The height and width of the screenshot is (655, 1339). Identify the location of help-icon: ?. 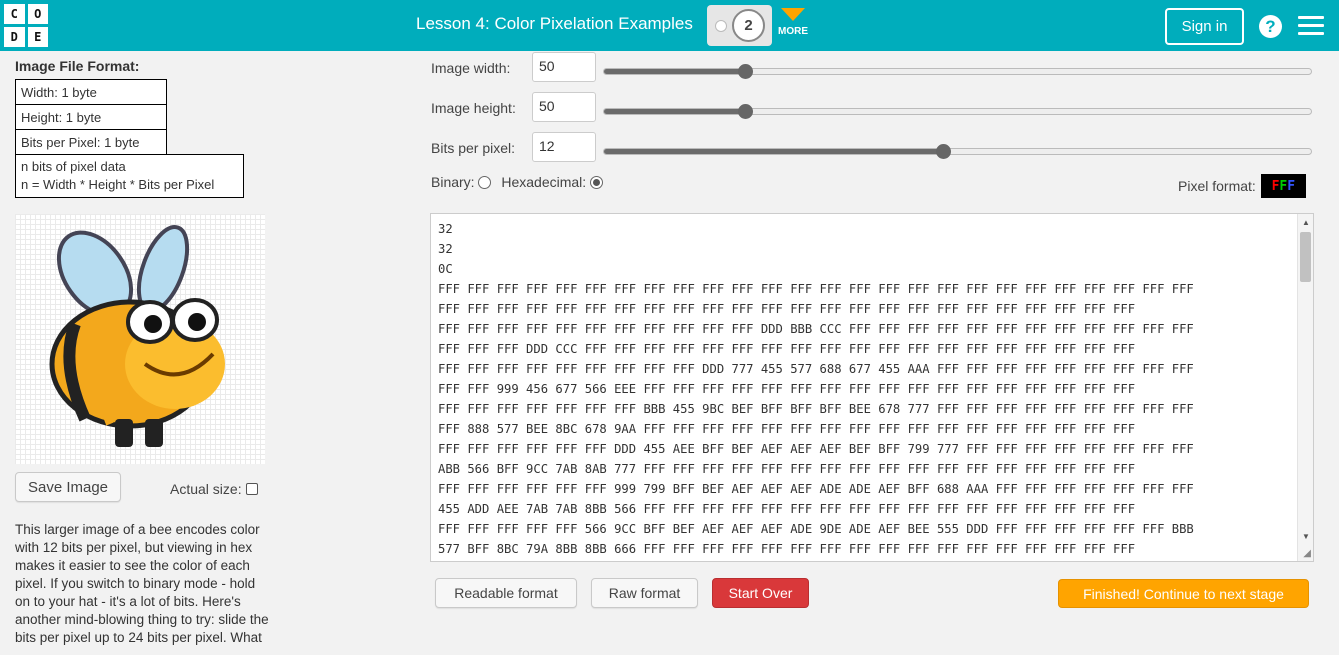
(1270, 26).